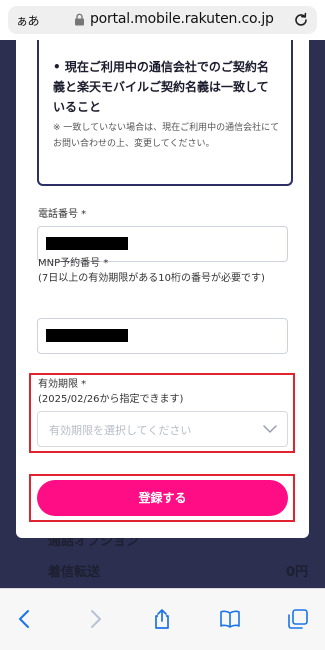 This screenshot has width=325, height=650. I want to click on forward-icon, so click(95, 619).